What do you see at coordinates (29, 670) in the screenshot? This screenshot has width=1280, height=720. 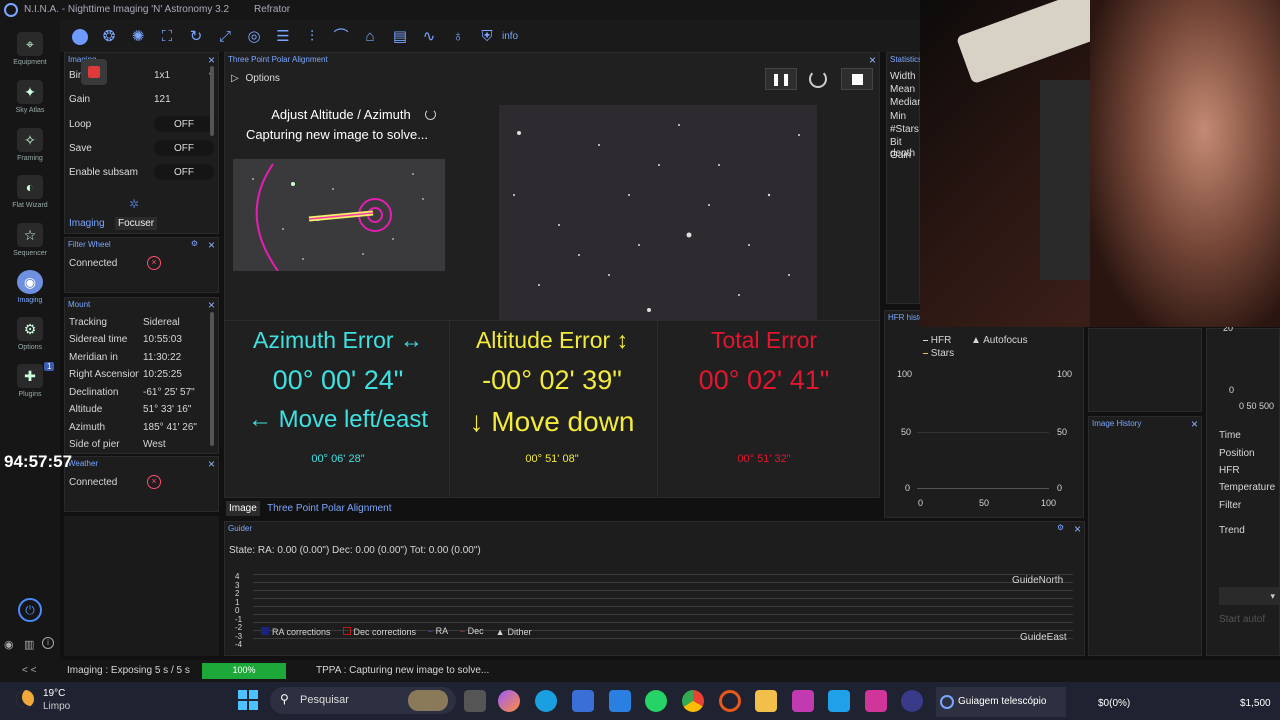 I see `collapse-button: < <` at bounding box center [29, 670].